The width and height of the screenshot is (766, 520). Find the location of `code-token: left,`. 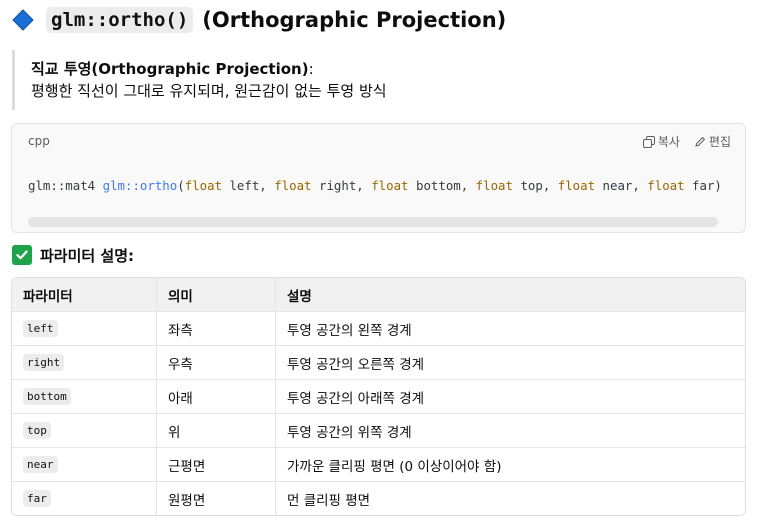

code-token: left, is located at coordinates (248, 185).